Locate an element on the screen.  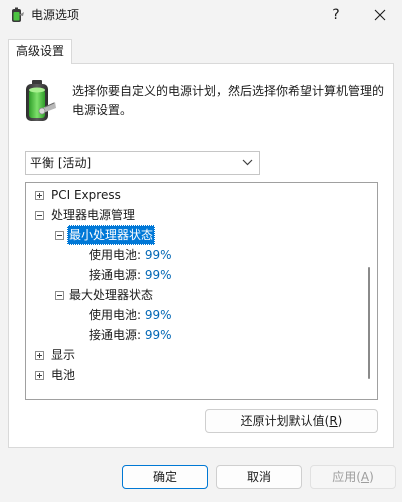
tree-item-max-processor-state: 最大处理器状态 is located at coordinates (196, 295).